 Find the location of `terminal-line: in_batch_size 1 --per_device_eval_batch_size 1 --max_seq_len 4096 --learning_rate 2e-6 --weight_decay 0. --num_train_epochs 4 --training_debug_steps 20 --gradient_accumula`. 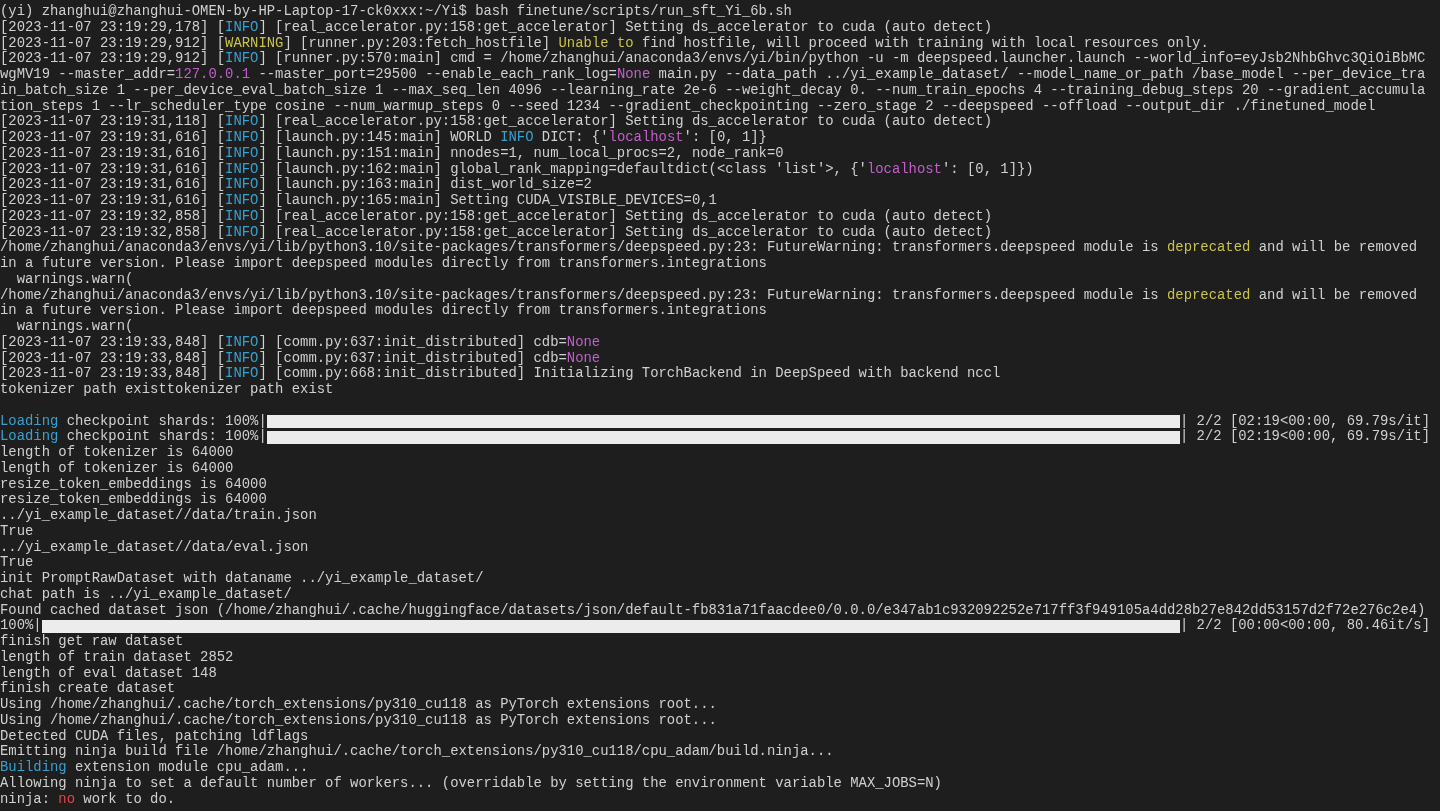

terminal-line: in_batch_size 1 --per_device_eval_batch_size 1 --max_seq_len 4096 --learning_rate 2e-6 --weight_decay 0. --num_train_epochs 4 --training_debug_steps 20 --gradient_accumula is located at coordinates (713, 90).